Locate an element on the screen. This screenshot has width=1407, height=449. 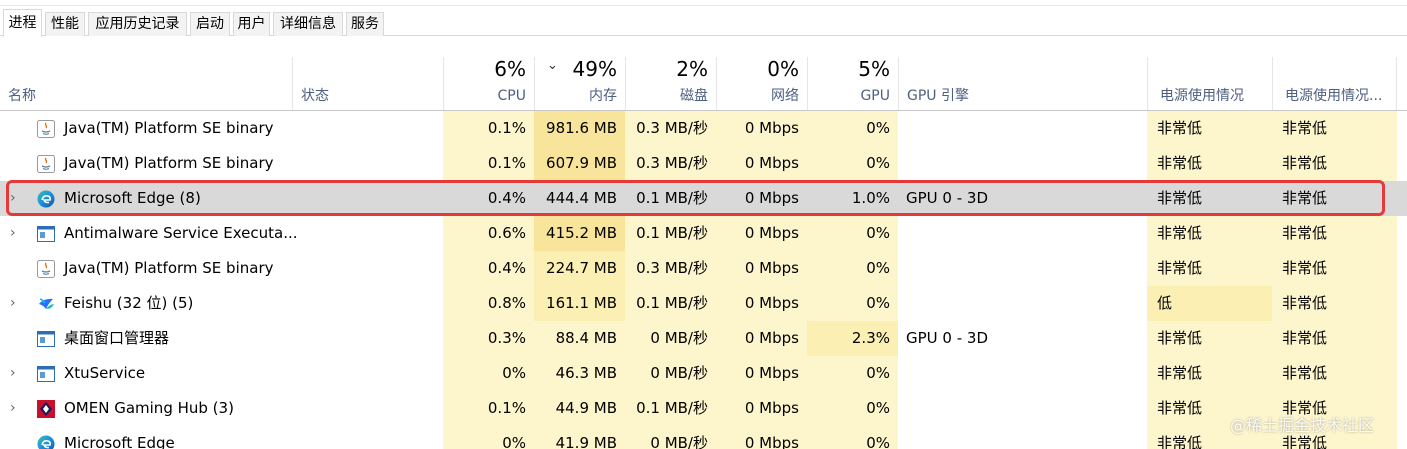
column-label-disk: 磁盘 is located at coordinates (694, 96).